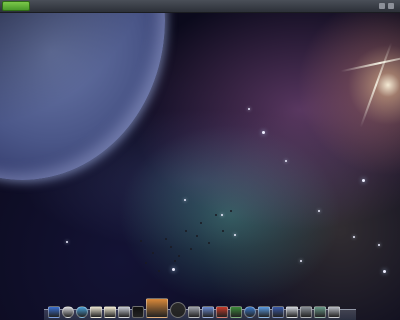 Image resolution: width=400 pixels, height=320 pixels. I want to click on applications-menu-button, so click(16, 6).